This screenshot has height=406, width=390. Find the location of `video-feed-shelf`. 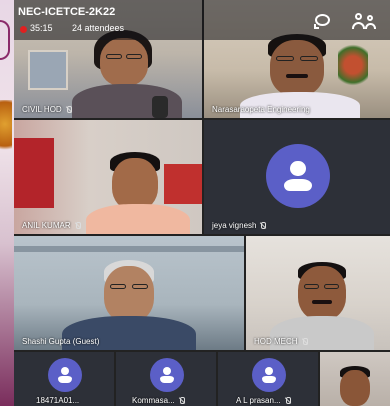

video-feed-shelf is located at coordinates (129, 249).